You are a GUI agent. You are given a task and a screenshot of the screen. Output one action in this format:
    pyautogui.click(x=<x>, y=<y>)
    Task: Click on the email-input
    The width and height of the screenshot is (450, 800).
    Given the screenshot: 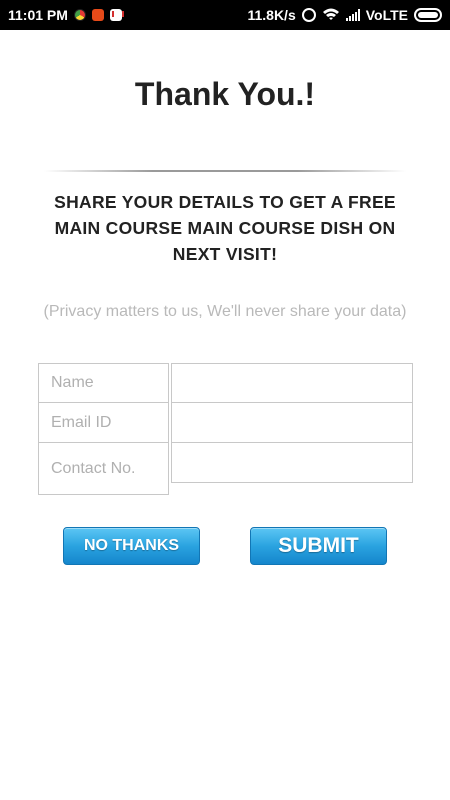 What is the action you would take?
    pyautogui.click(x=292, y=422)
    